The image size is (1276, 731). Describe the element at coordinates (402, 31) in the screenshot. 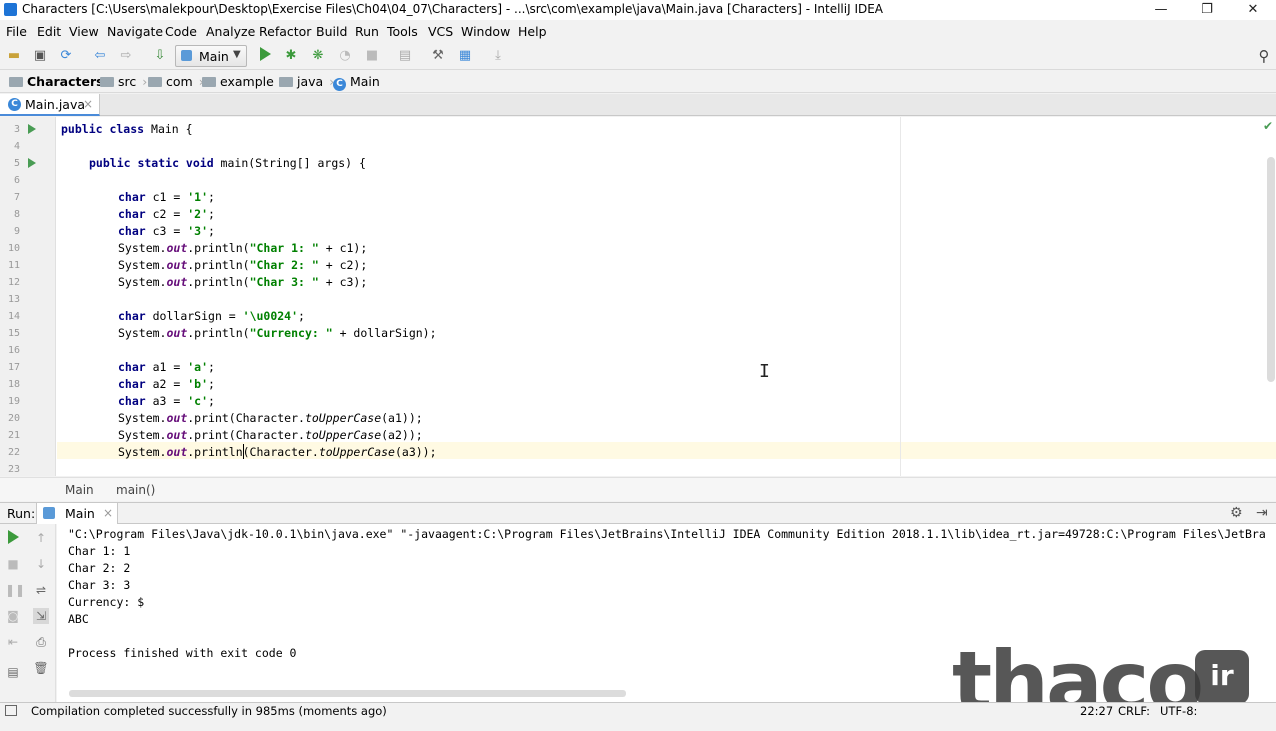

I see `menu-tools: Tools` at that location.